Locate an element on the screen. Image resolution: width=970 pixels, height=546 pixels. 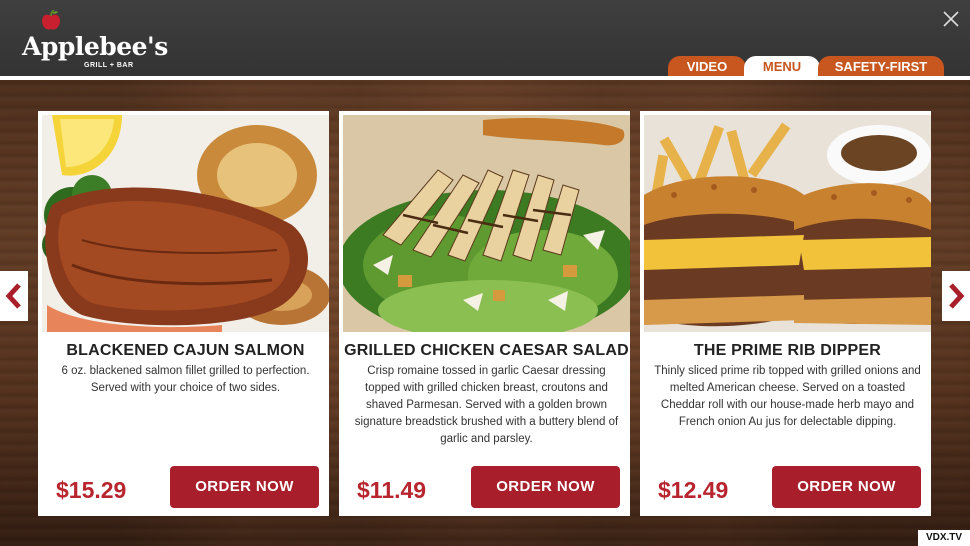
prime-rib-dipper-photo is located at coordinates (787, 223).